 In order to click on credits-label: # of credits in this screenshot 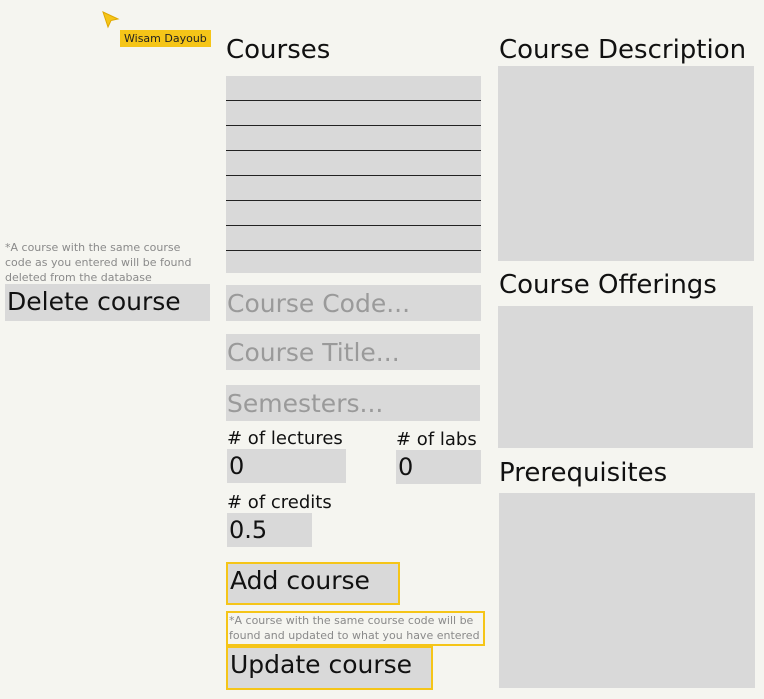, I will do `click(279, 502)`.